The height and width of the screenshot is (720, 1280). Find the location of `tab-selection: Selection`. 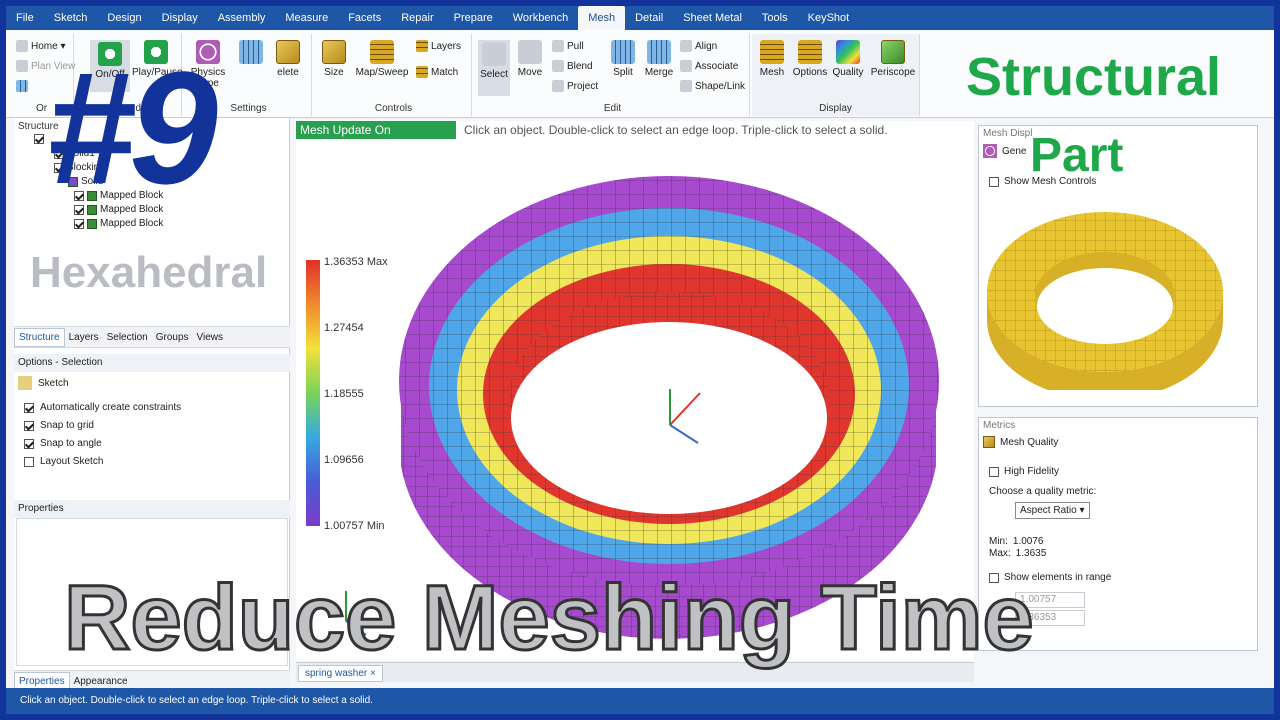

tab-selection: Selection is located at coordinates (127, 337).